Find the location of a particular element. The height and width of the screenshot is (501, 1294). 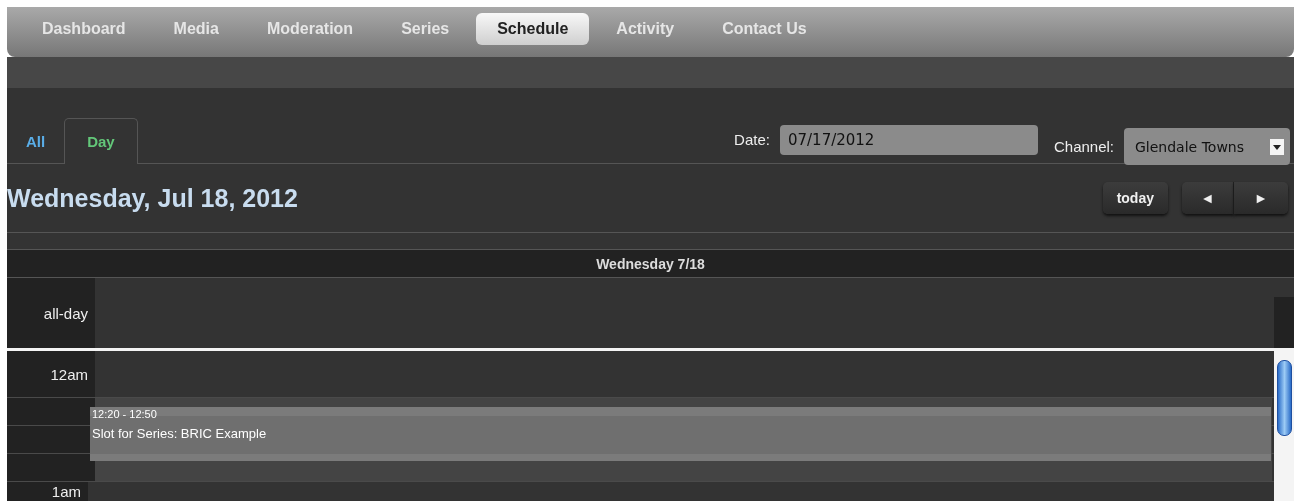

today-button: today is located at coordinates (1135, 198).